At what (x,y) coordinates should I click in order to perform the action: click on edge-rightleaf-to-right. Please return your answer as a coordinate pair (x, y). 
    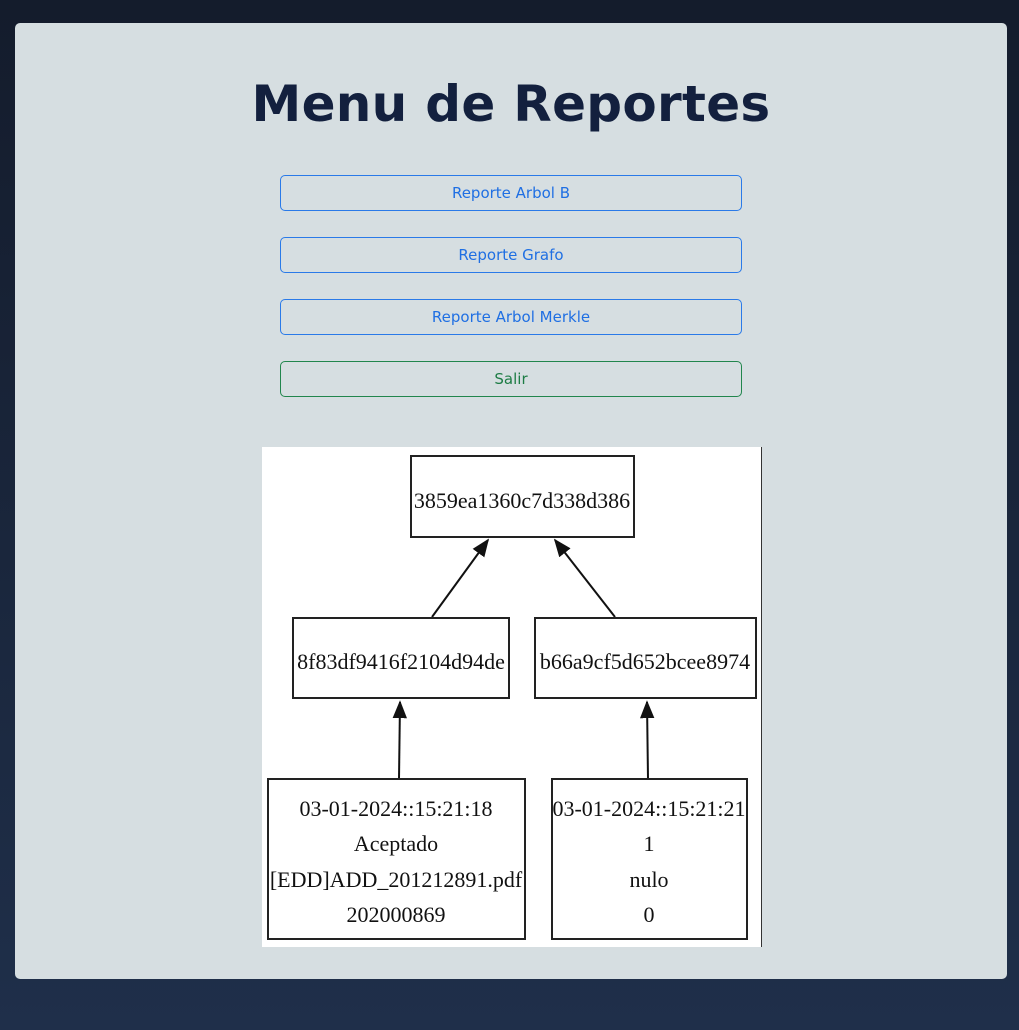
    Looking at the image, I should click on (647, 740).